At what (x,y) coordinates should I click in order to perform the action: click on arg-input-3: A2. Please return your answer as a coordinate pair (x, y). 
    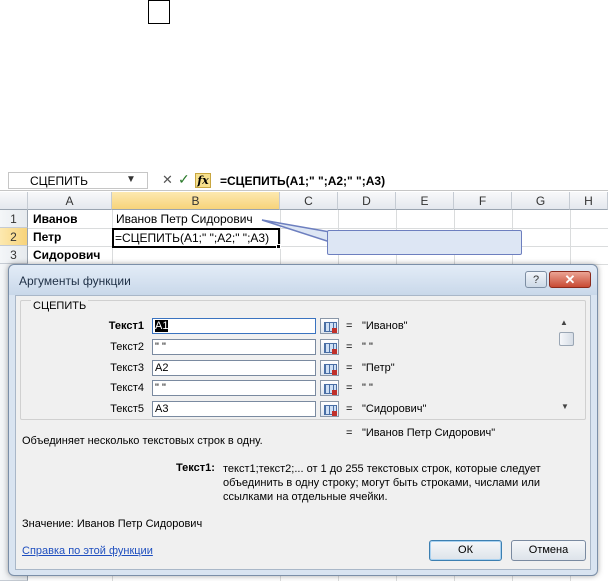
    Looking at the image, I should click on (234, 368).